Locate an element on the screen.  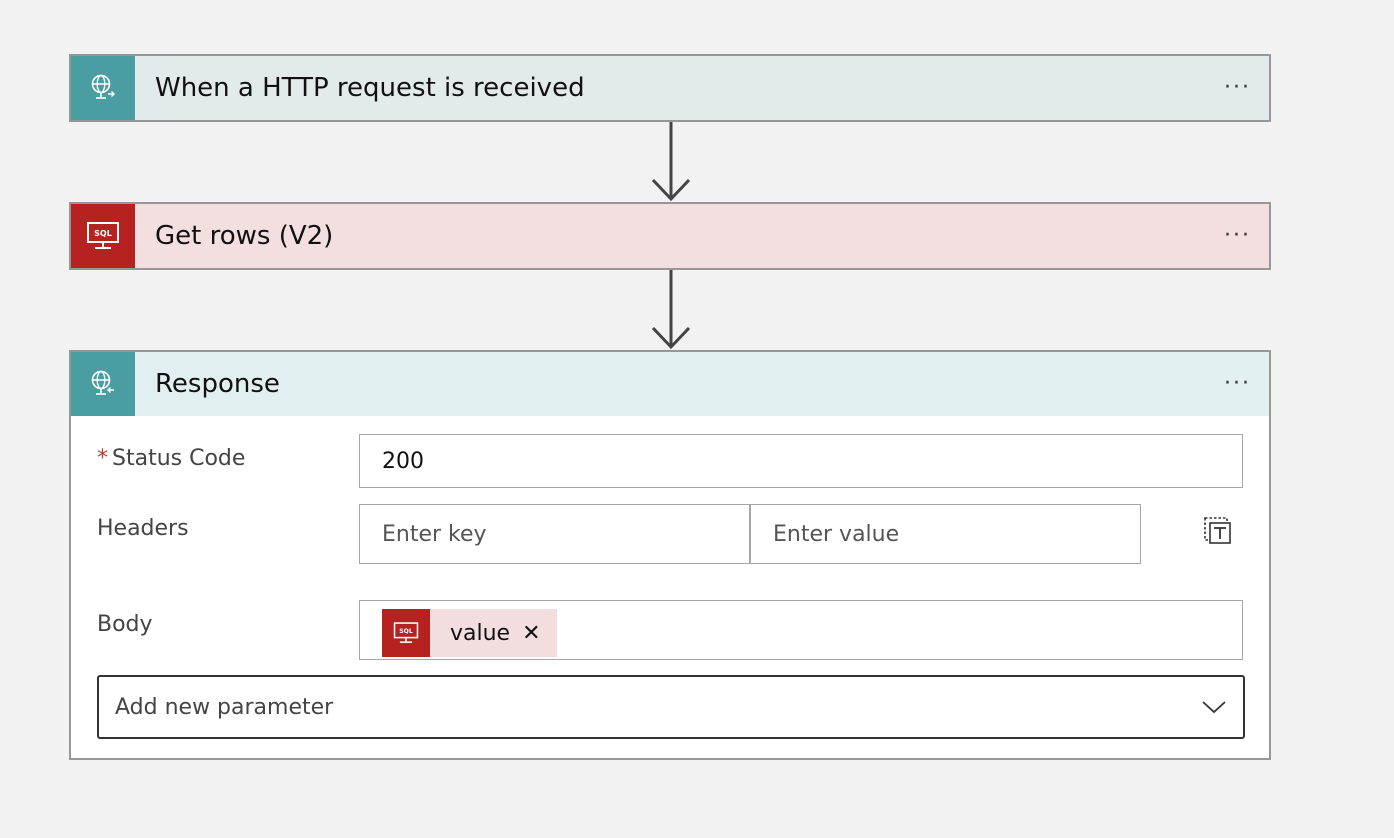
get-rows-card: SQL Get rows (V2) ··· is located at coordinates (670, 236).